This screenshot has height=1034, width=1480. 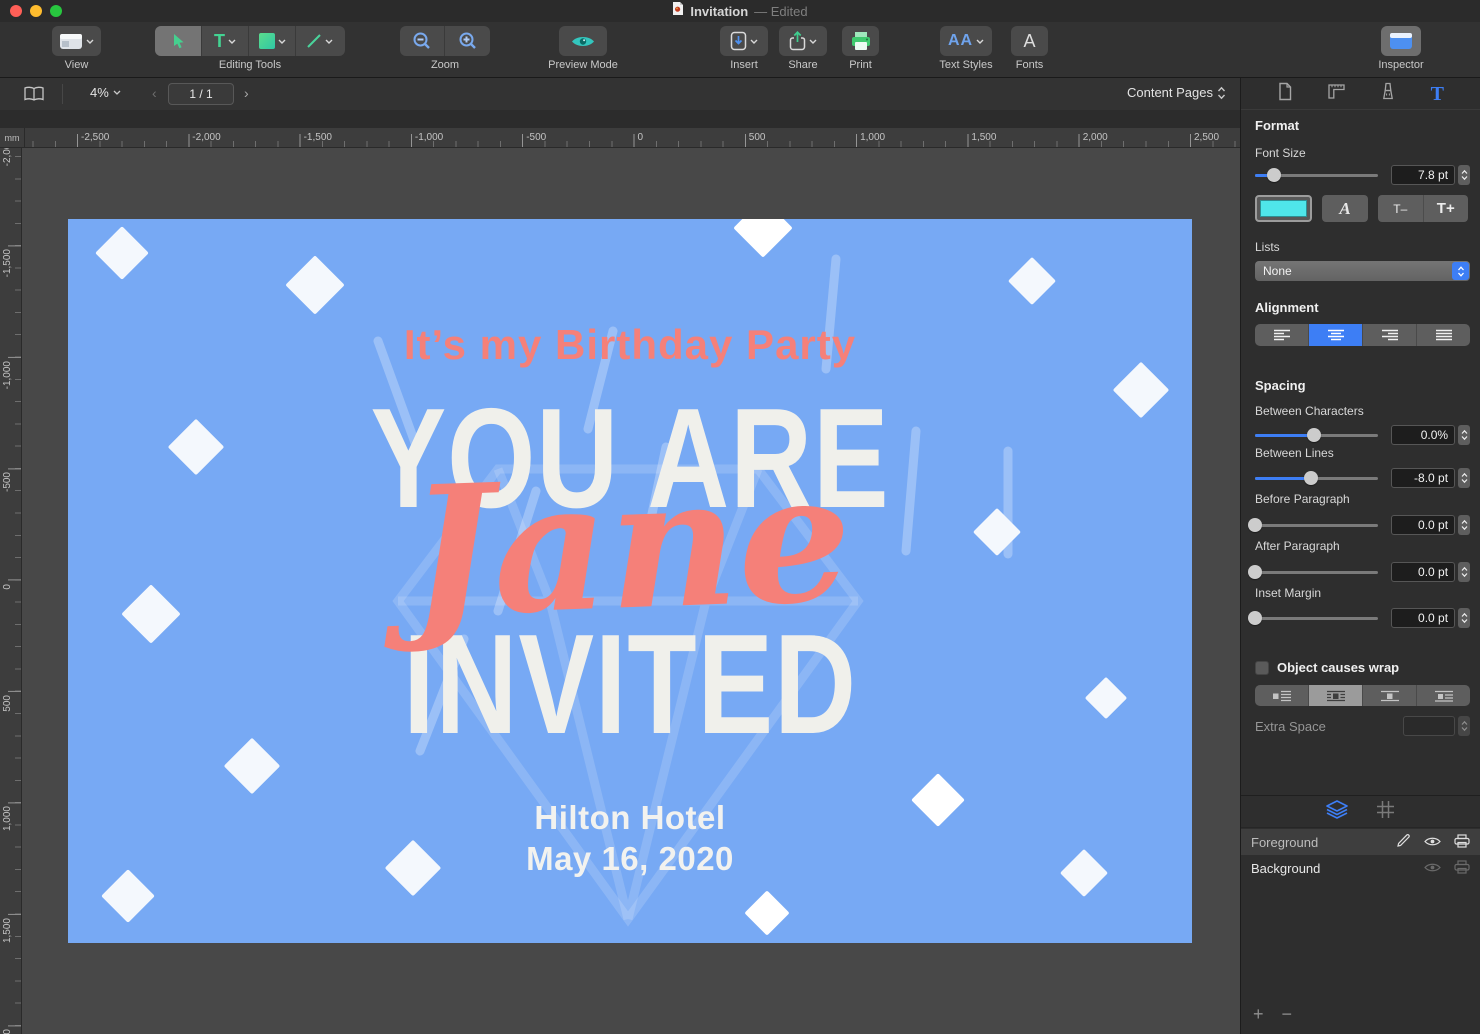 I want to click on object-causes-wrap-row: Object causes wrap, so click(x=1327, y=667).